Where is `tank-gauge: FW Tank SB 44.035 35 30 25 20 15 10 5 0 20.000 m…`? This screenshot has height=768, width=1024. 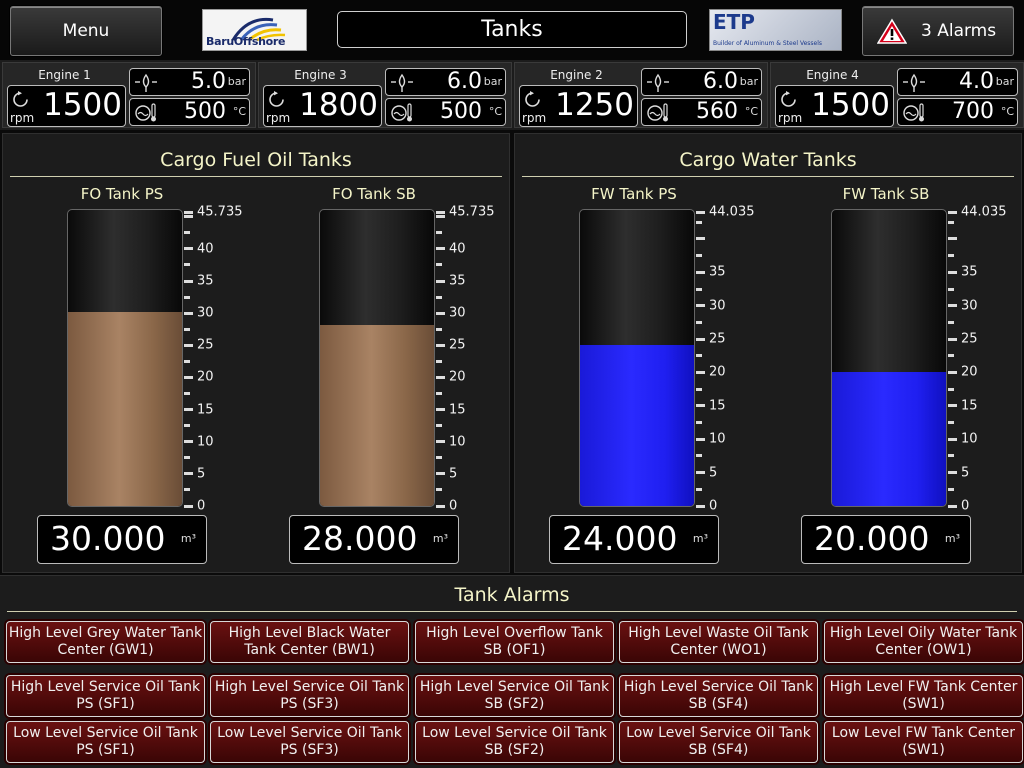 tank-gauge: FW Tank SB 44.035 35 30 25 20 15 10 5 0 20.000 m… is located at coordinates (911, 374).